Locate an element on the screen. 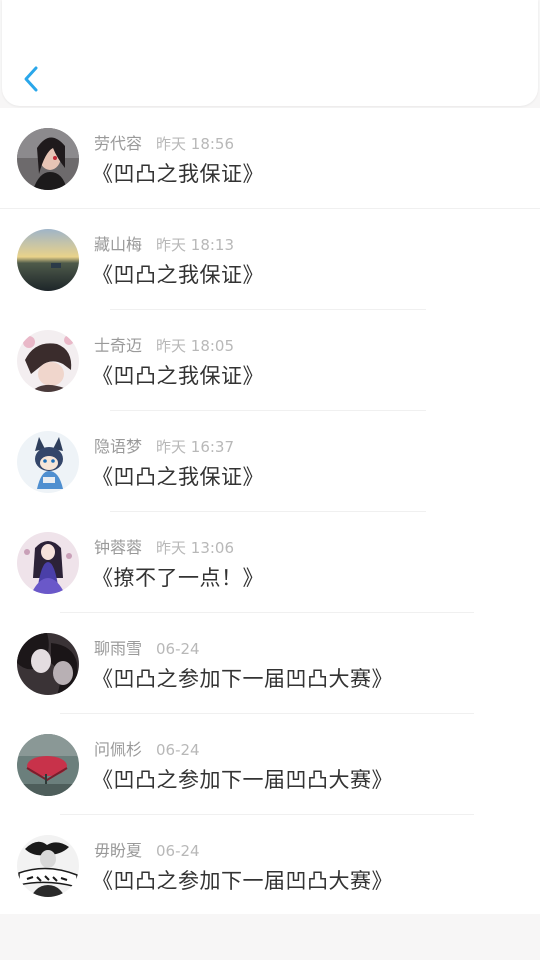 The image size is (540, 960). list-item: 劳代容 昨天 18:56 《凹凸之我保证》 is located at coordinates (270, 158).